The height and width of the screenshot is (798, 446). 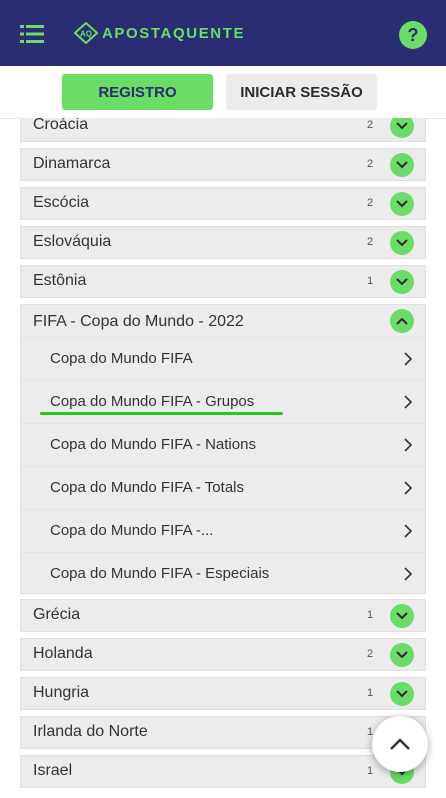 What do you see at coordinates (57, 614) in the screenshot?
I see `country-label: Grécia` at bounding box center [57, 614].